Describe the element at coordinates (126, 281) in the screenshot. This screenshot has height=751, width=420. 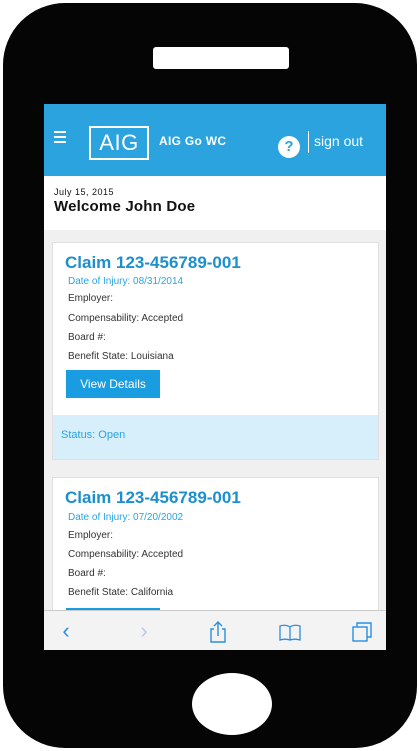
I see `injury-date: Date of Injury: 08/31/2014` at that location.